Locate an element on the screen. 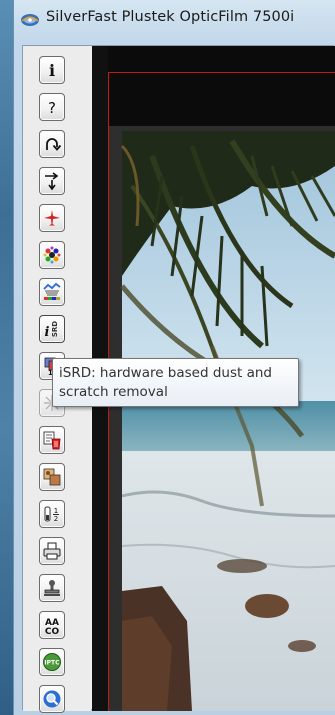 The image size is (335, 715). svg-text: CO is located at coordinates (52, 631).